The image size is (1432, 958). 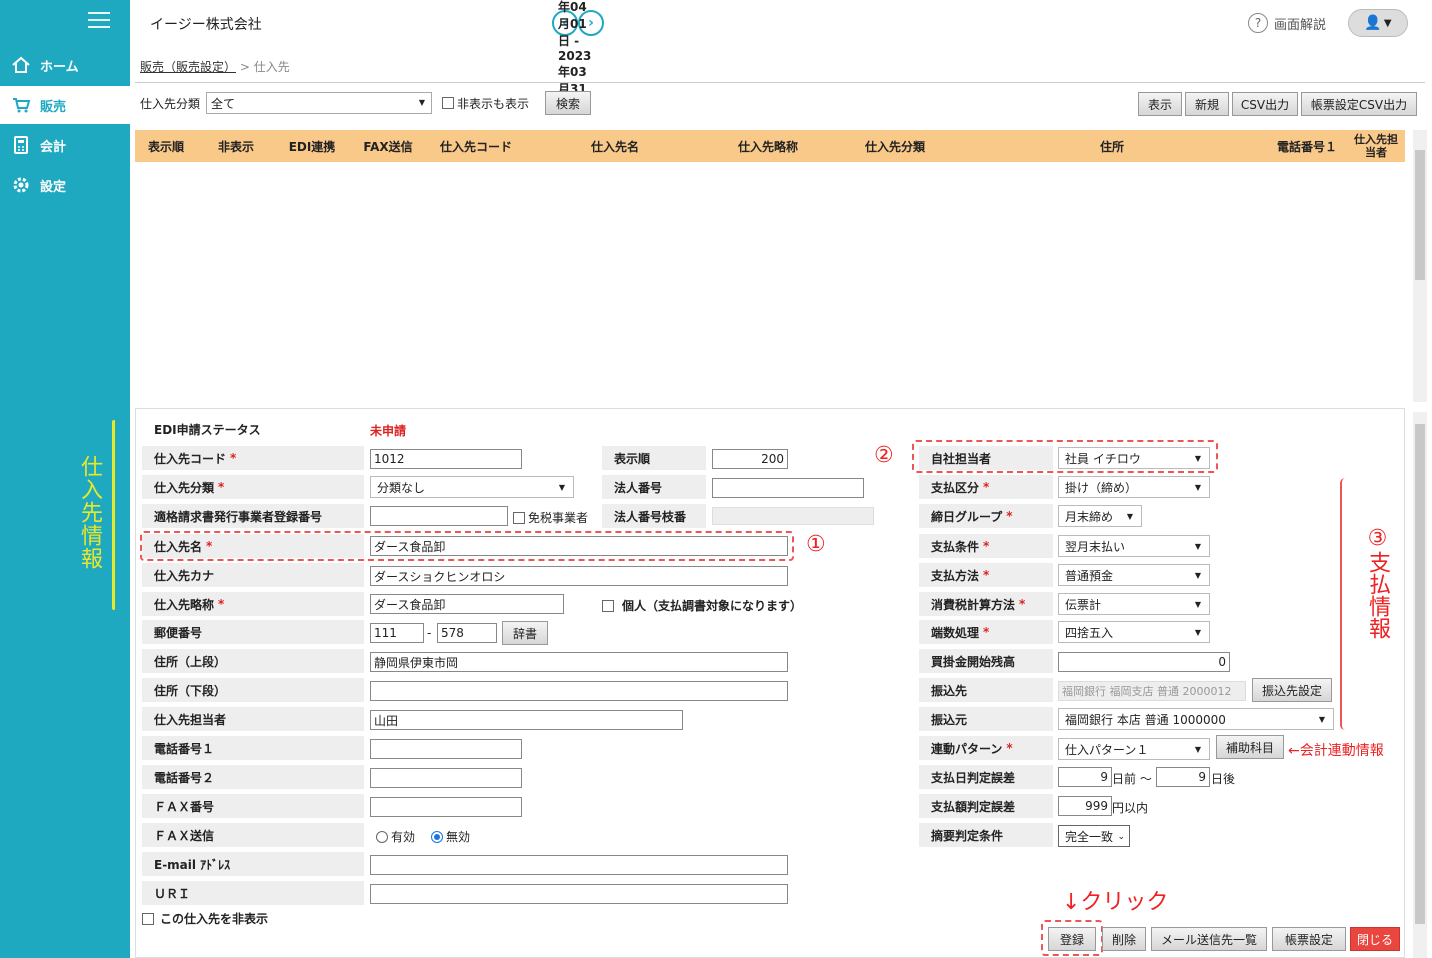 What do you see at coordinates (1309, 939) in the screenshot?
I see `form-setting-button: 帳票設定` at bounding box center [1309, 939].